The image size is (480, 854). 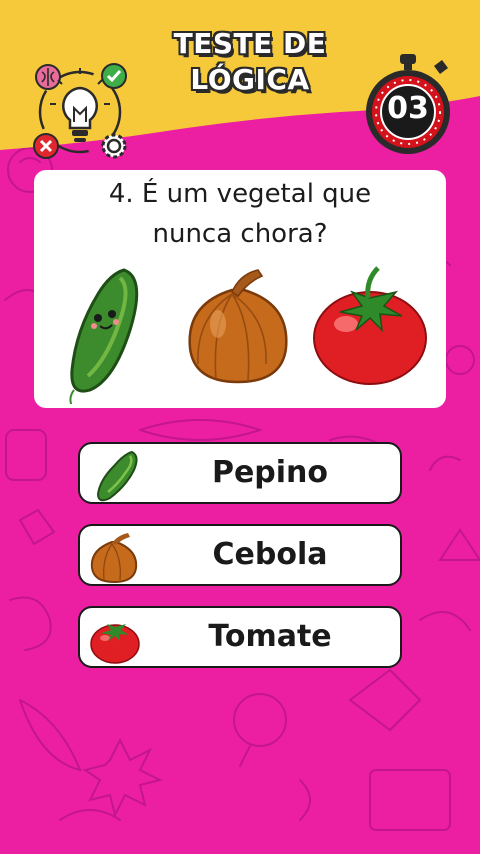 I want to click on title-line-1: TESTE DE, so click(x=250, y=43).